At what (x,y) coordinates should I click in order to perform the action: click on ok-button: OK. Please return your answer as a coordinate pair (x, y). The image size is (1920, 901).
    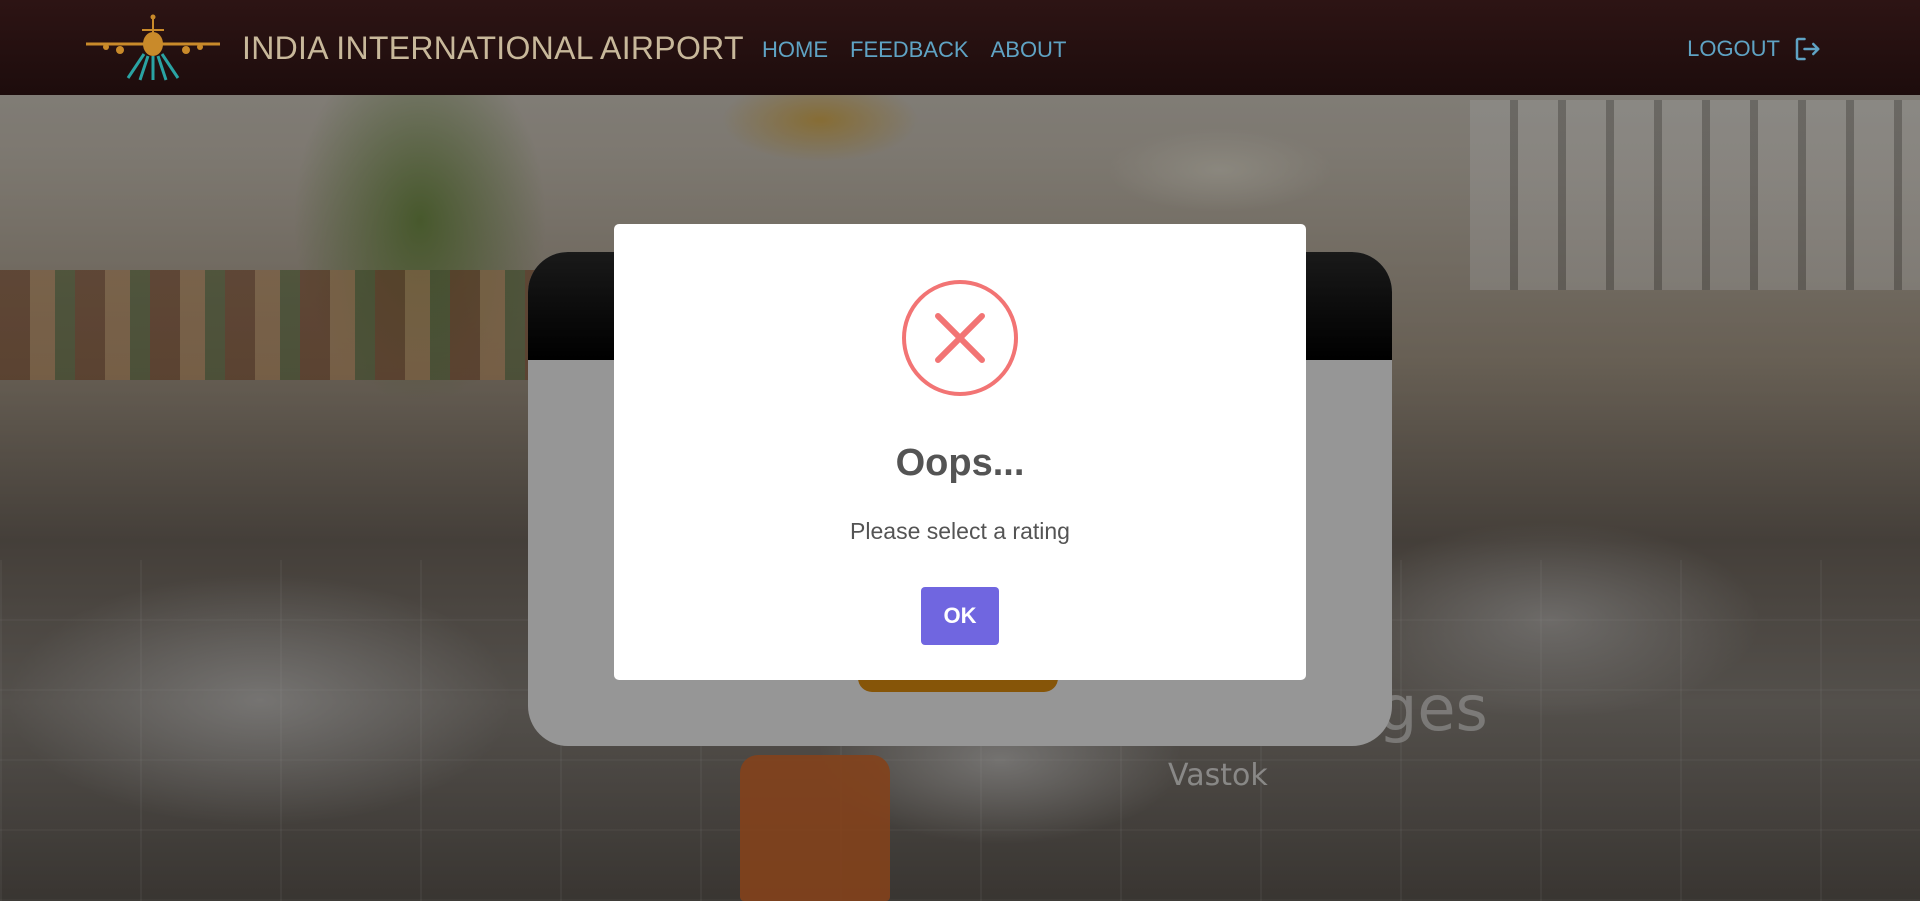
    Looking at the image, I should click on (960, 616).